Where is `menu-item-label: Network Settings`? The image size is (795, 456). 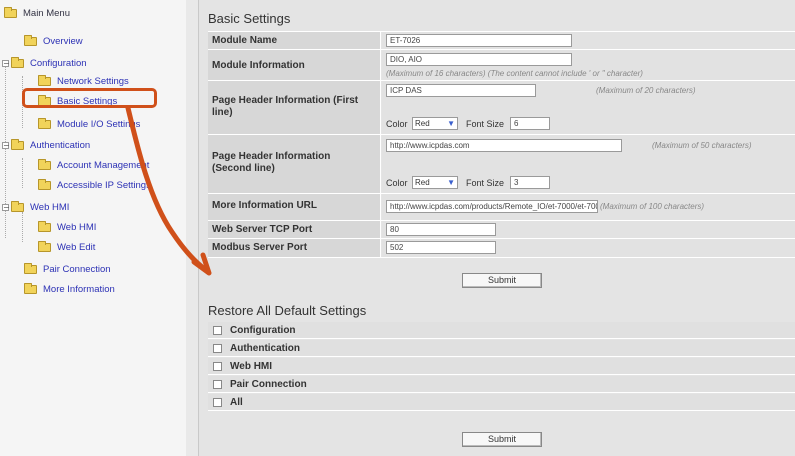 menu-item-label: Network Settings is located at coordinates (93, 81).